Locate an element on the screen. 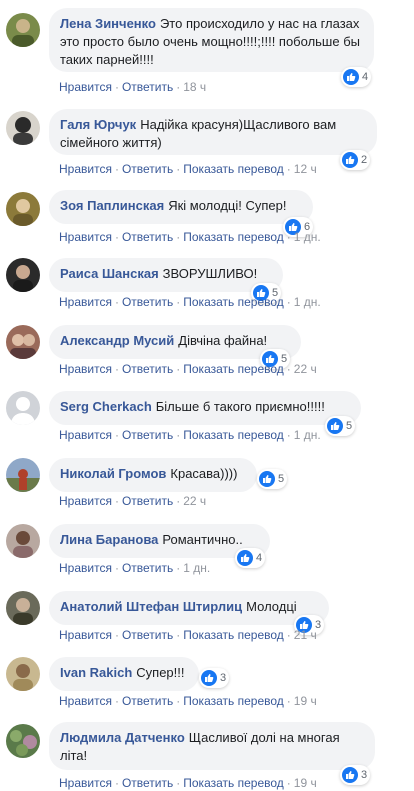 This screenshot has width=414, height=791. comment-actions: Нравится · Ответить · Показать перевод · 12 ч is located at coordinates (188, 169).